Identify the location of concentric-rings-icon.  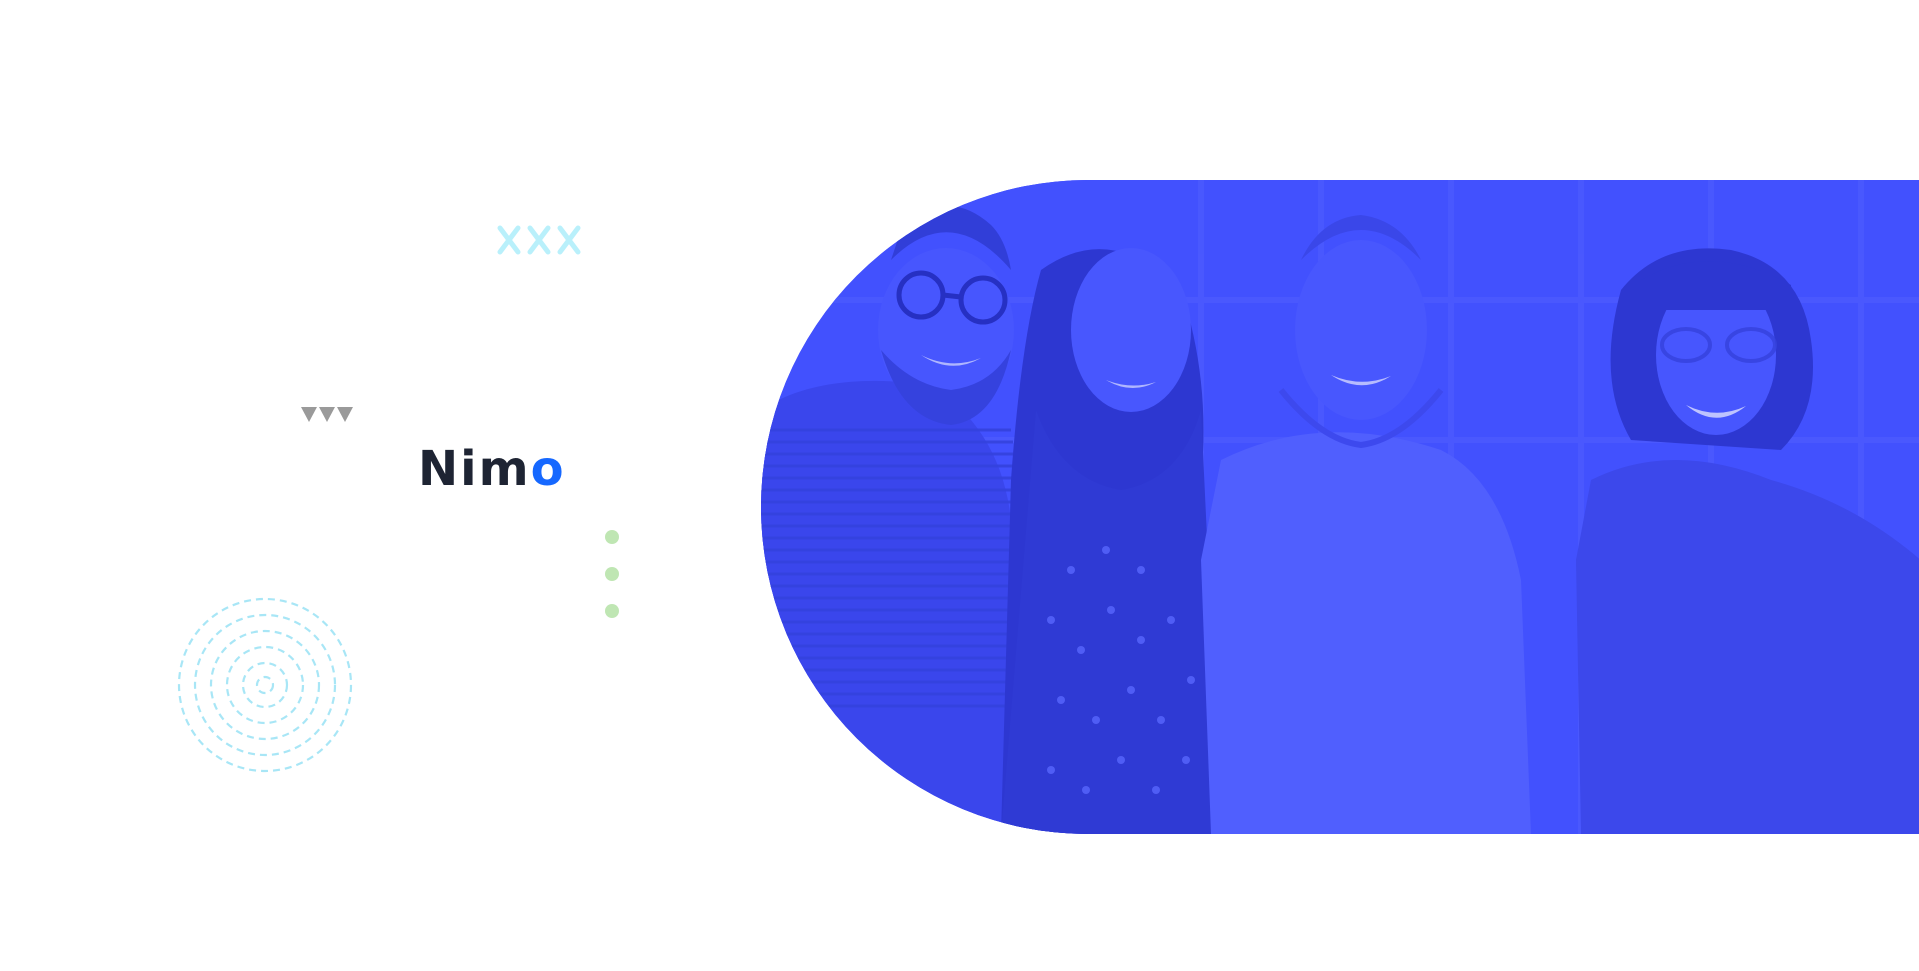
(265, 685).